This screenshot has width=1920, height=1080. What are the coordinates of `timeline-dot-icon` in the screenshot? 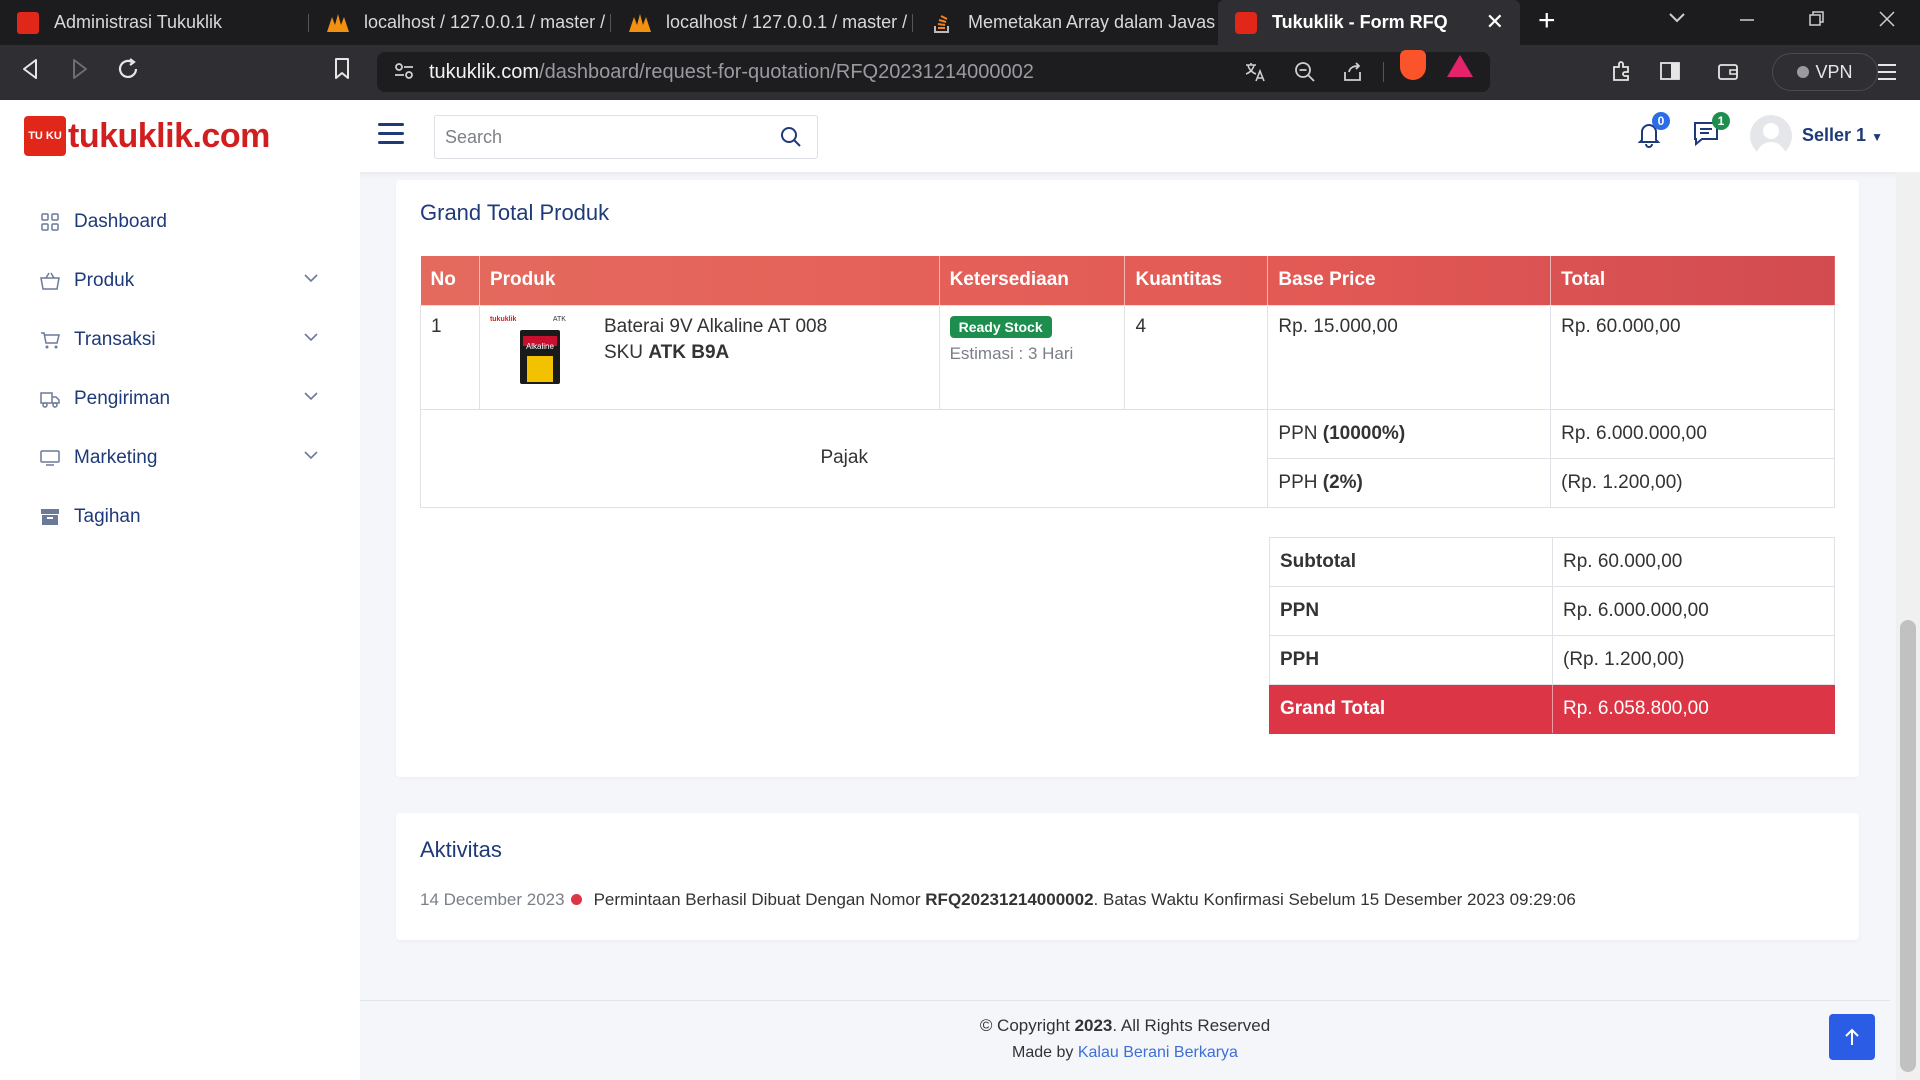 It's located at (576, 899).